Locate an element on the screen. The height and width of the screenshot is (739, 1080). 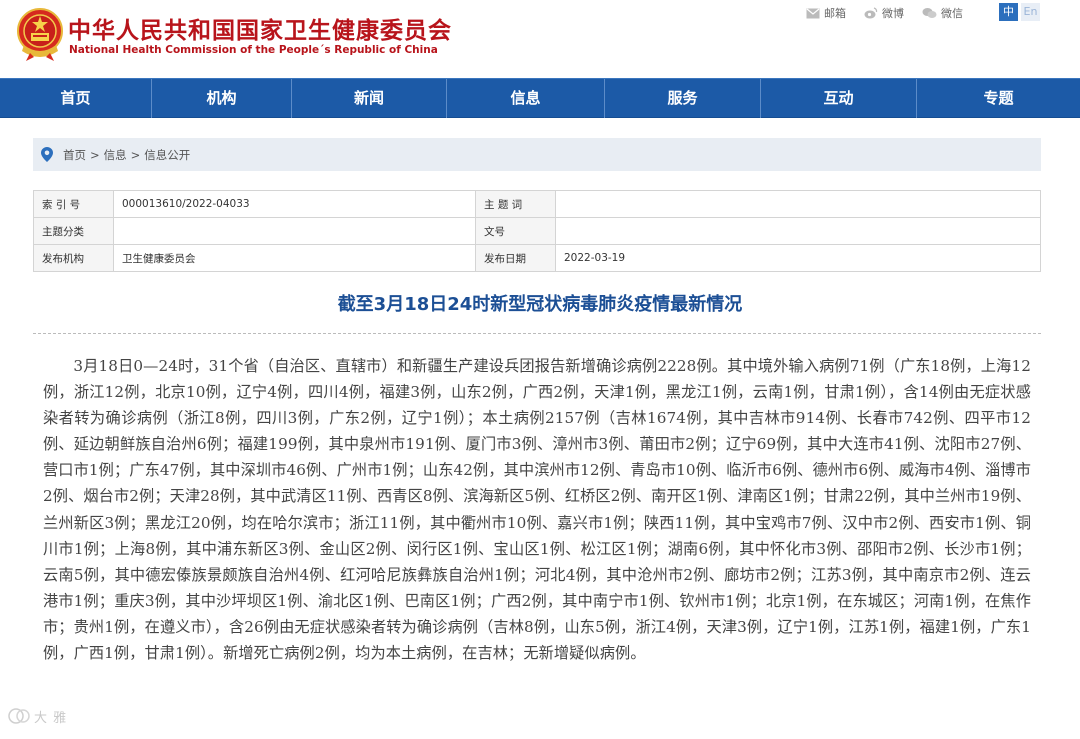
table-row: 索 引 号 000013610/2022-04033 主 题 词 is located at coordinates (537, 204).